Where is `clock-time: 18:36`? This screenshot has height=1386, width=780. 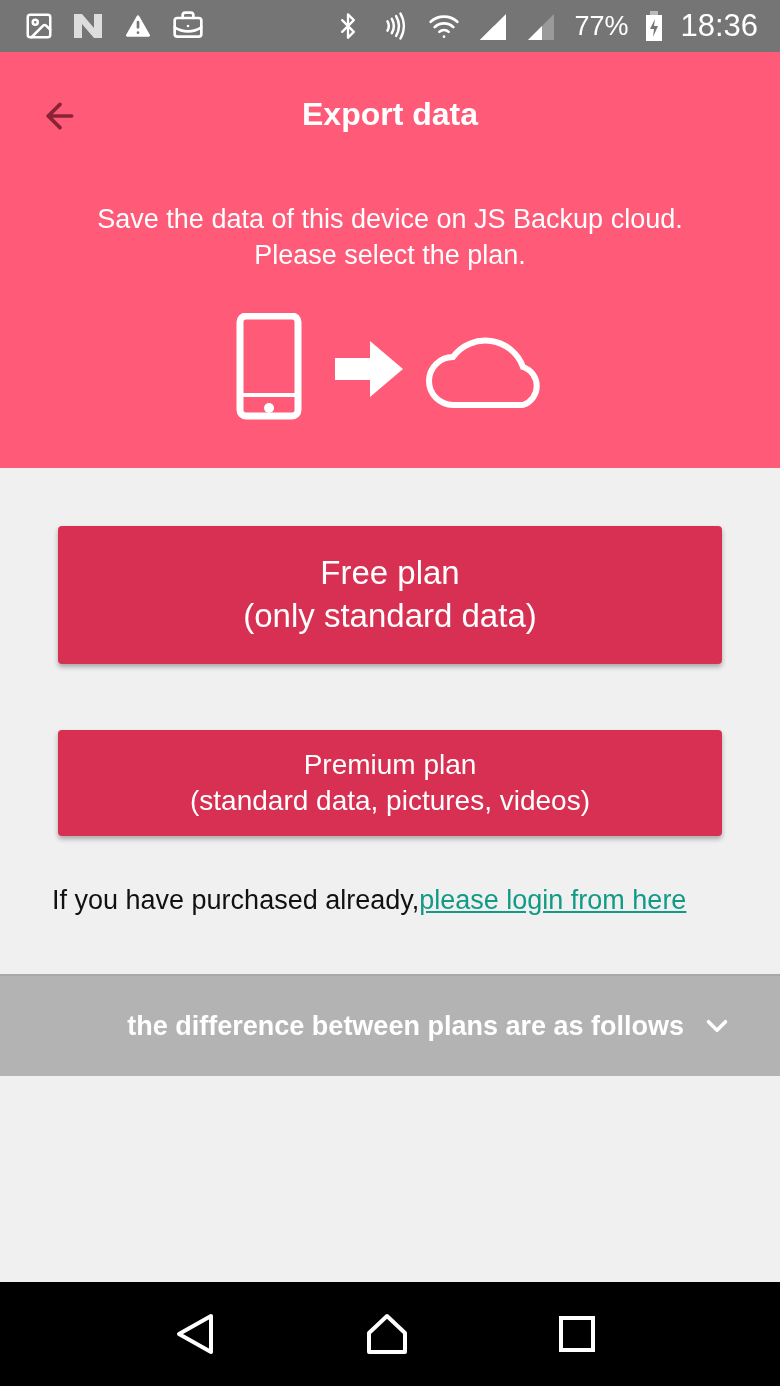 clock-time: 18:36 is located at coordinates (719, 26).